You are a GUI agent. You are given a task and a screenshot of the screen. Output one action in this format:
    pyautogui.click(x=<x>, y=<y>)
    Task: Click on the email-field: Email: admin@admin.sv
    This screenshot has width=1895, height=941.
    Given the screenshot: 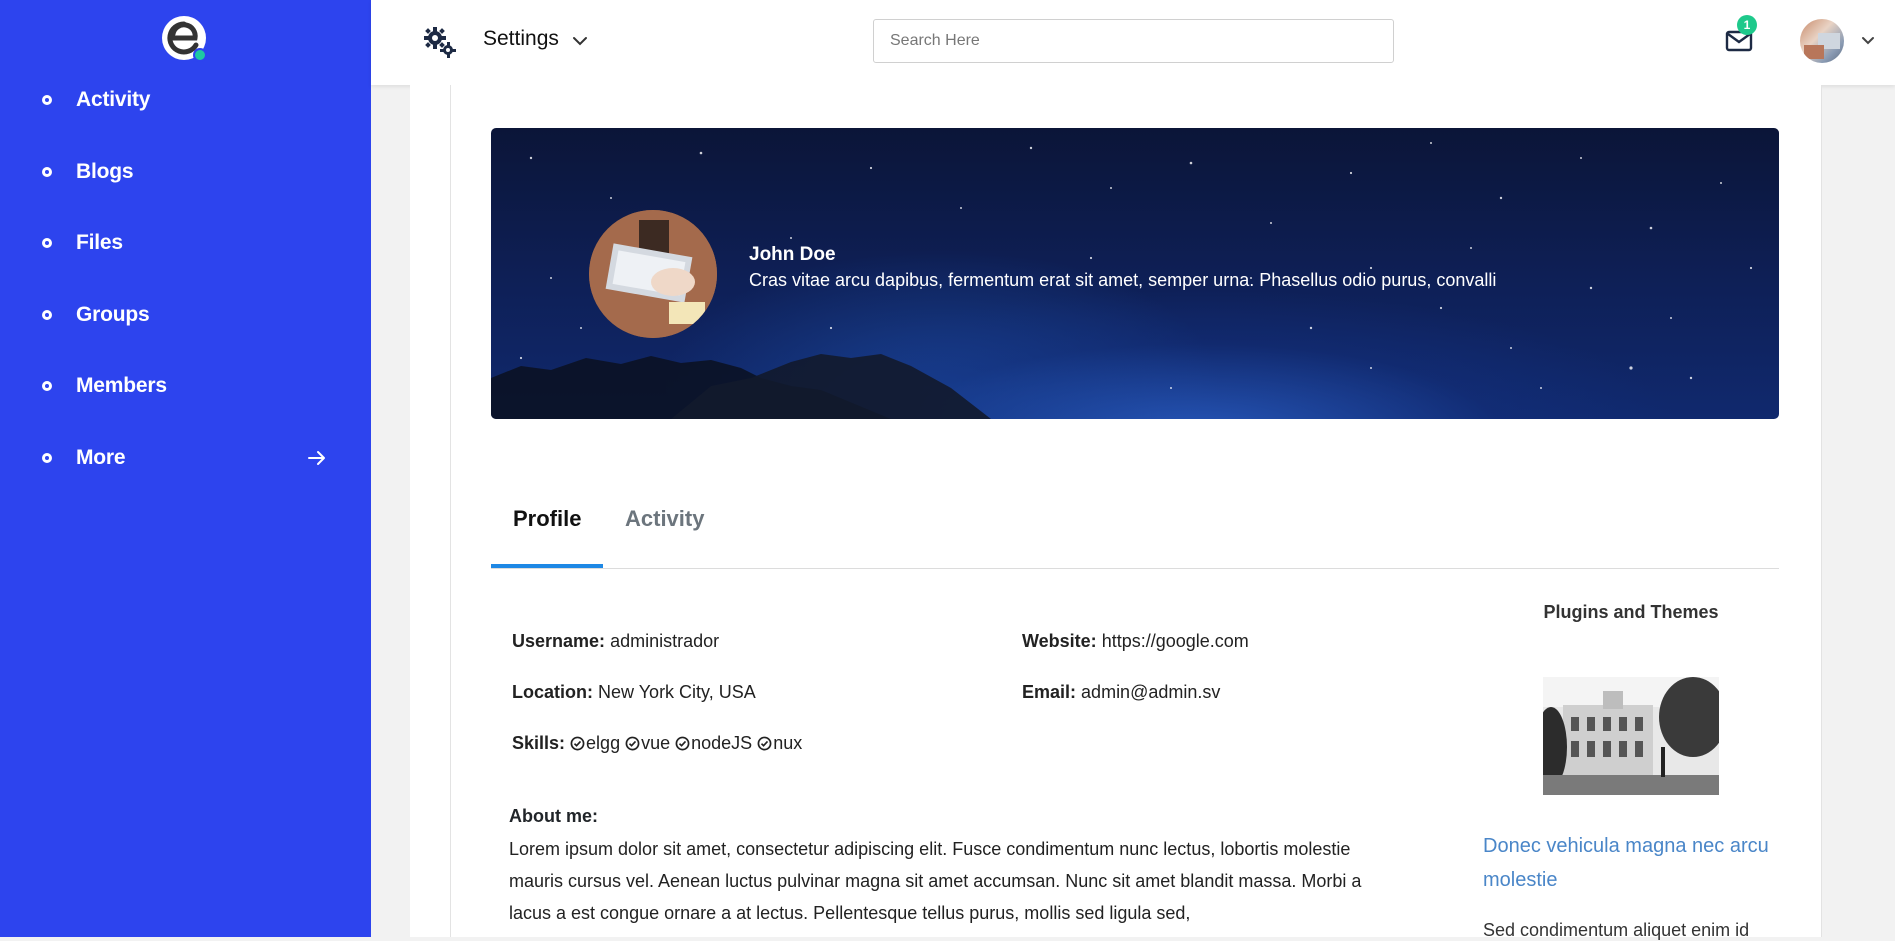 What is the action you would take?
    pyautogui.click(x=1121, y=692)
    